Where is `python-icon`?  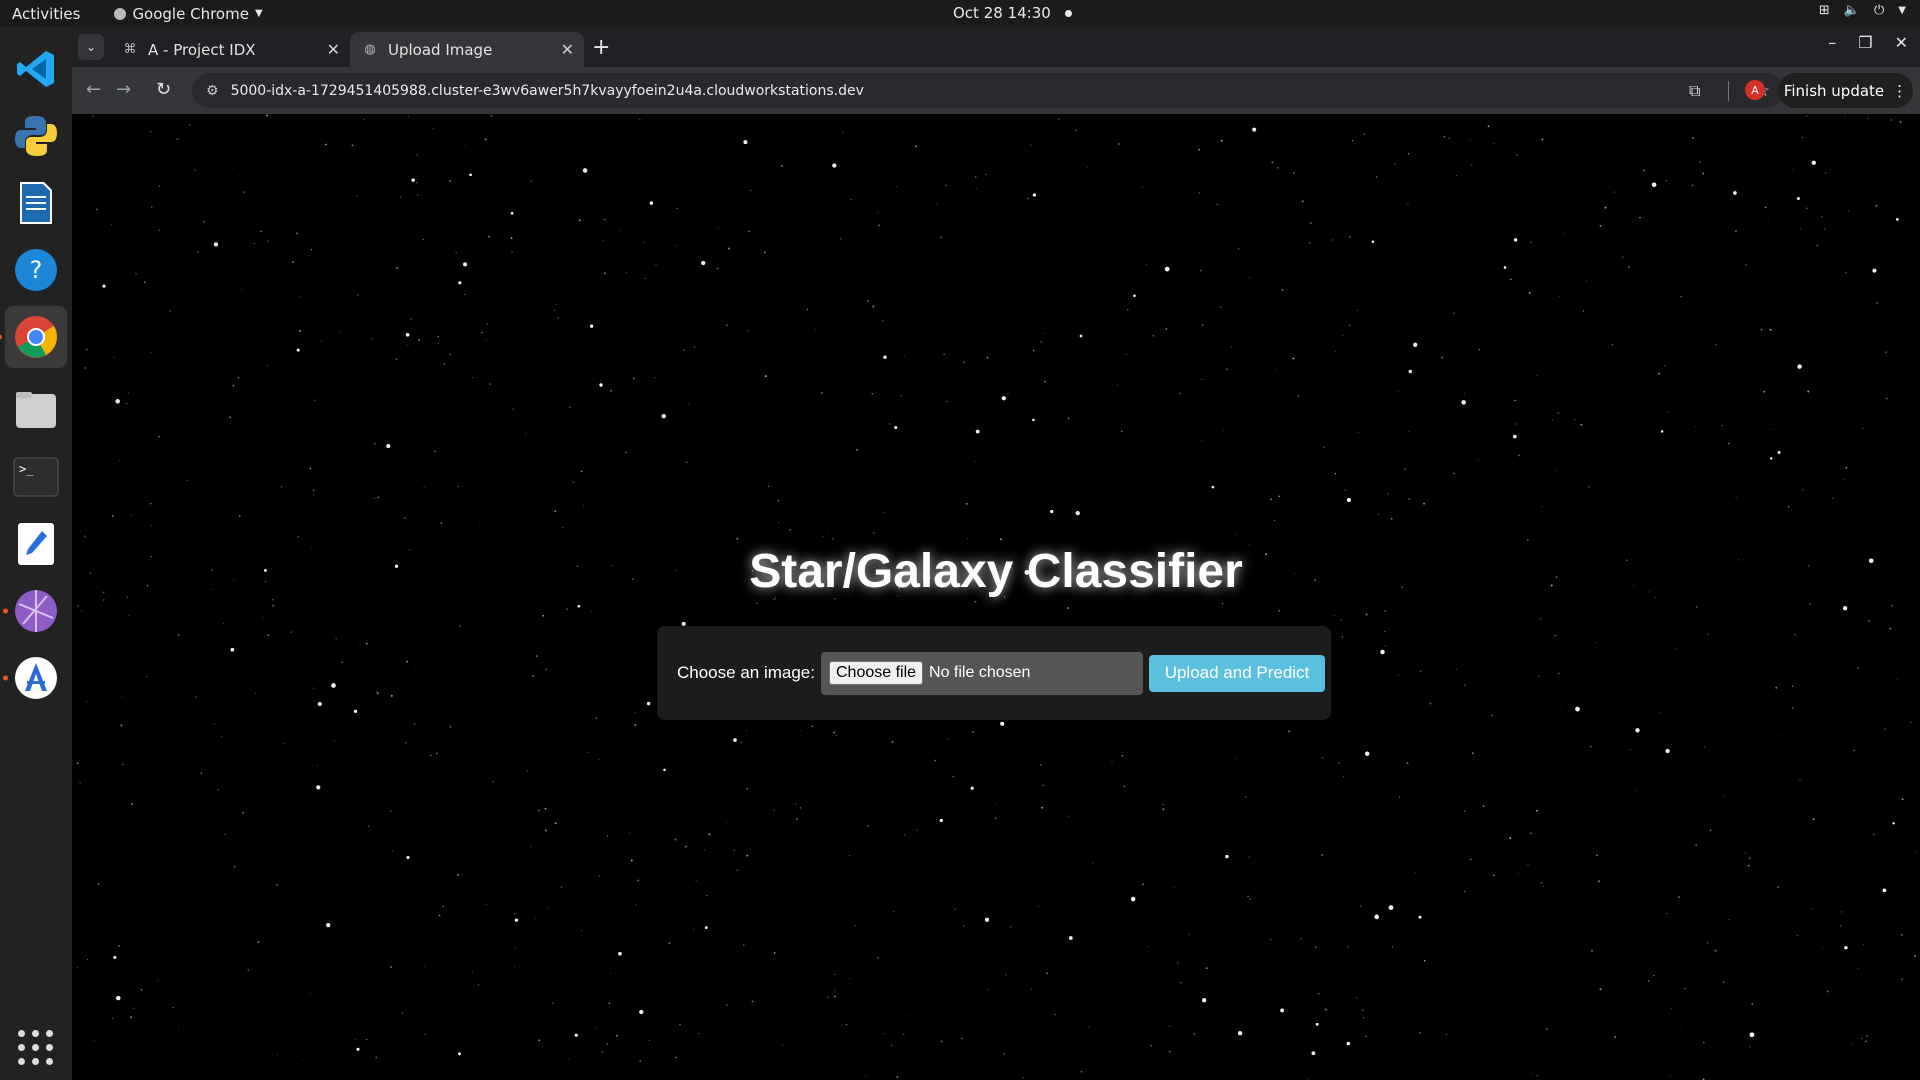
python-icon is located at coordinates (36, 136).